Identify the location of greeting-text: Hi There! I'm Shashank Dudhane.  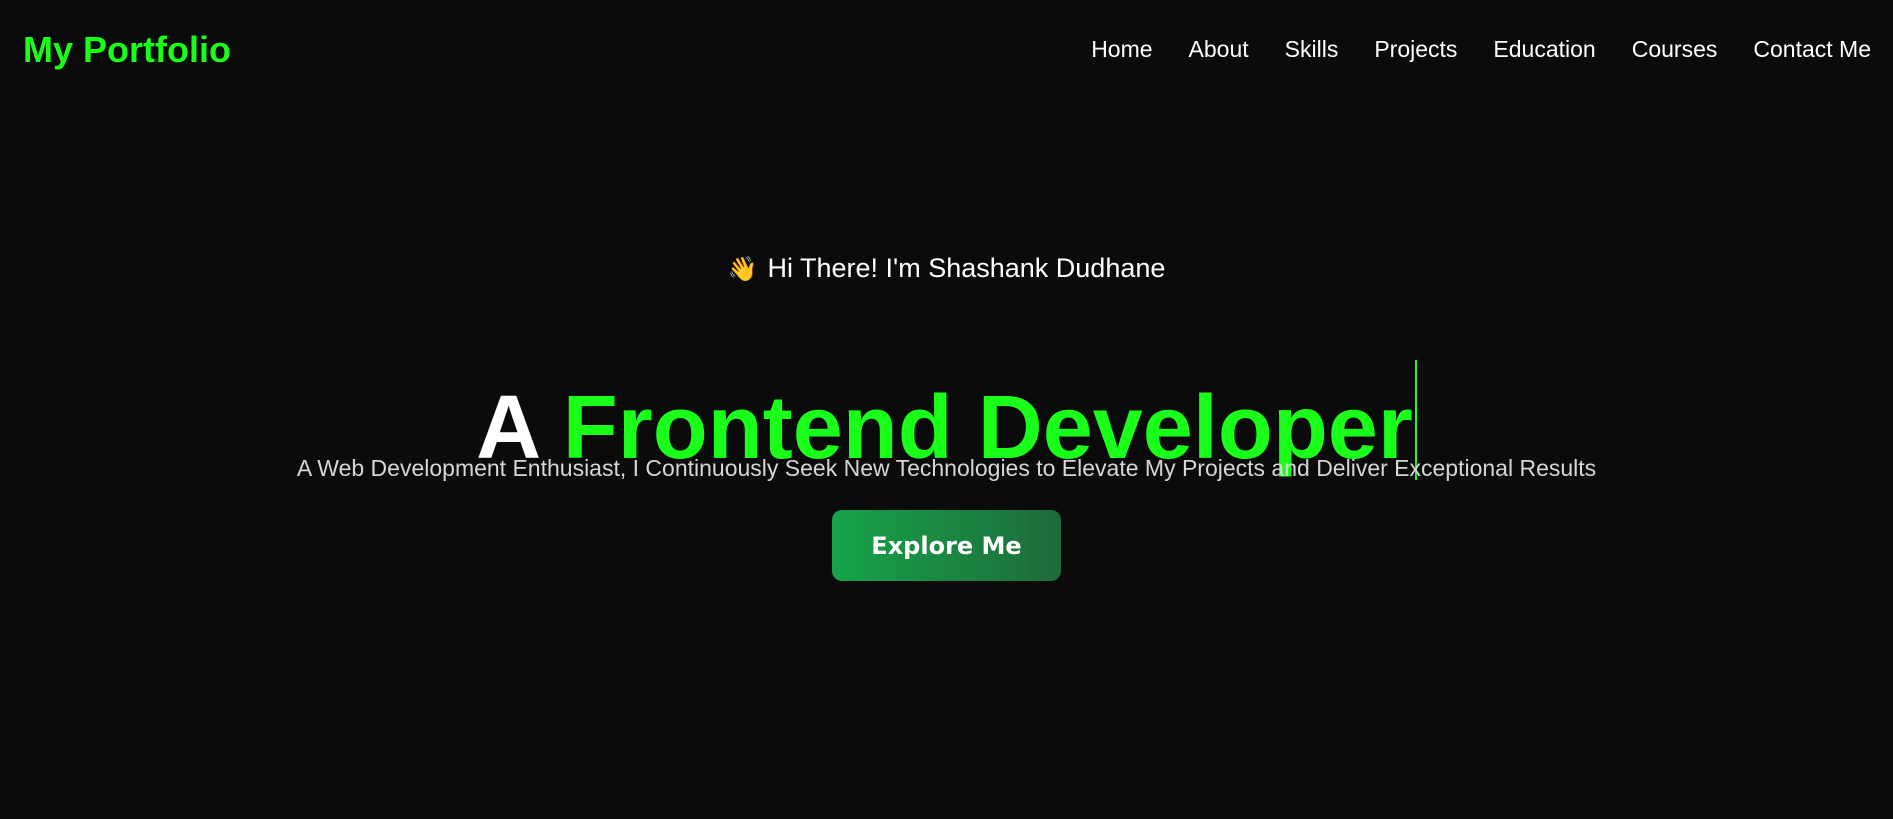
(966, 268).